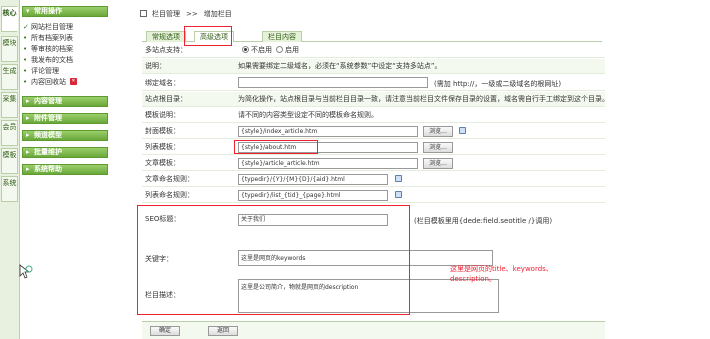 The width and height of the screenshot is (710, 339). I want to click on mouse-cursor-icon, so click(26, 271).